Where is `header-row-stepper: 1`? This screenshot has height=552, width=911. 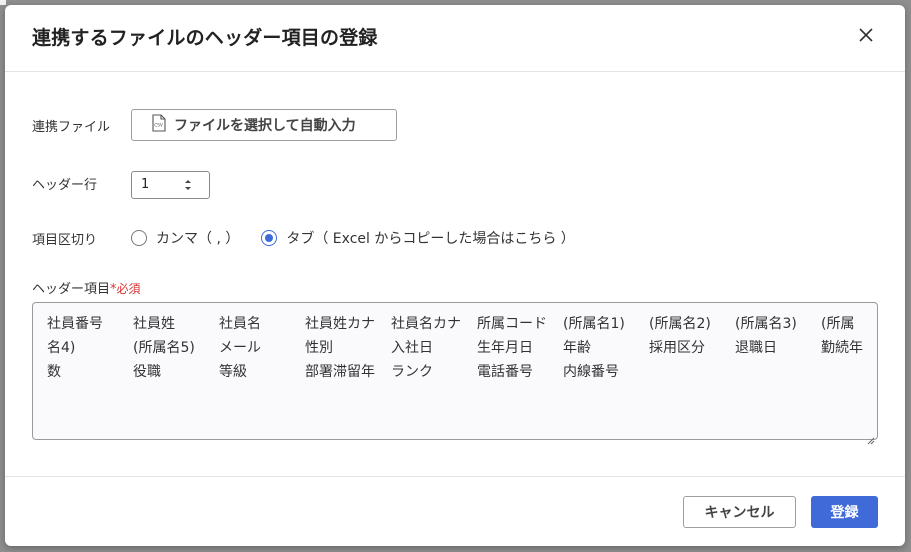
header-row-stepper: 1 is located at coordinates (170, 185).